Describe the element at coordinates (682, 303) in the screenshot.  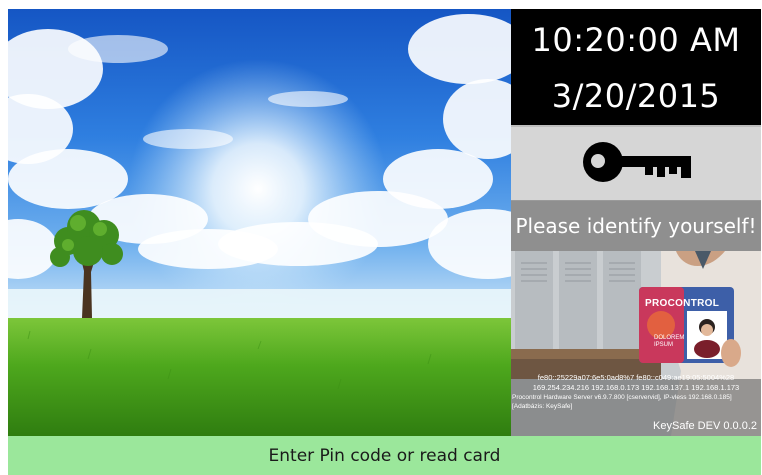
I see `card-brand-label: PROCONTROL` at that location.